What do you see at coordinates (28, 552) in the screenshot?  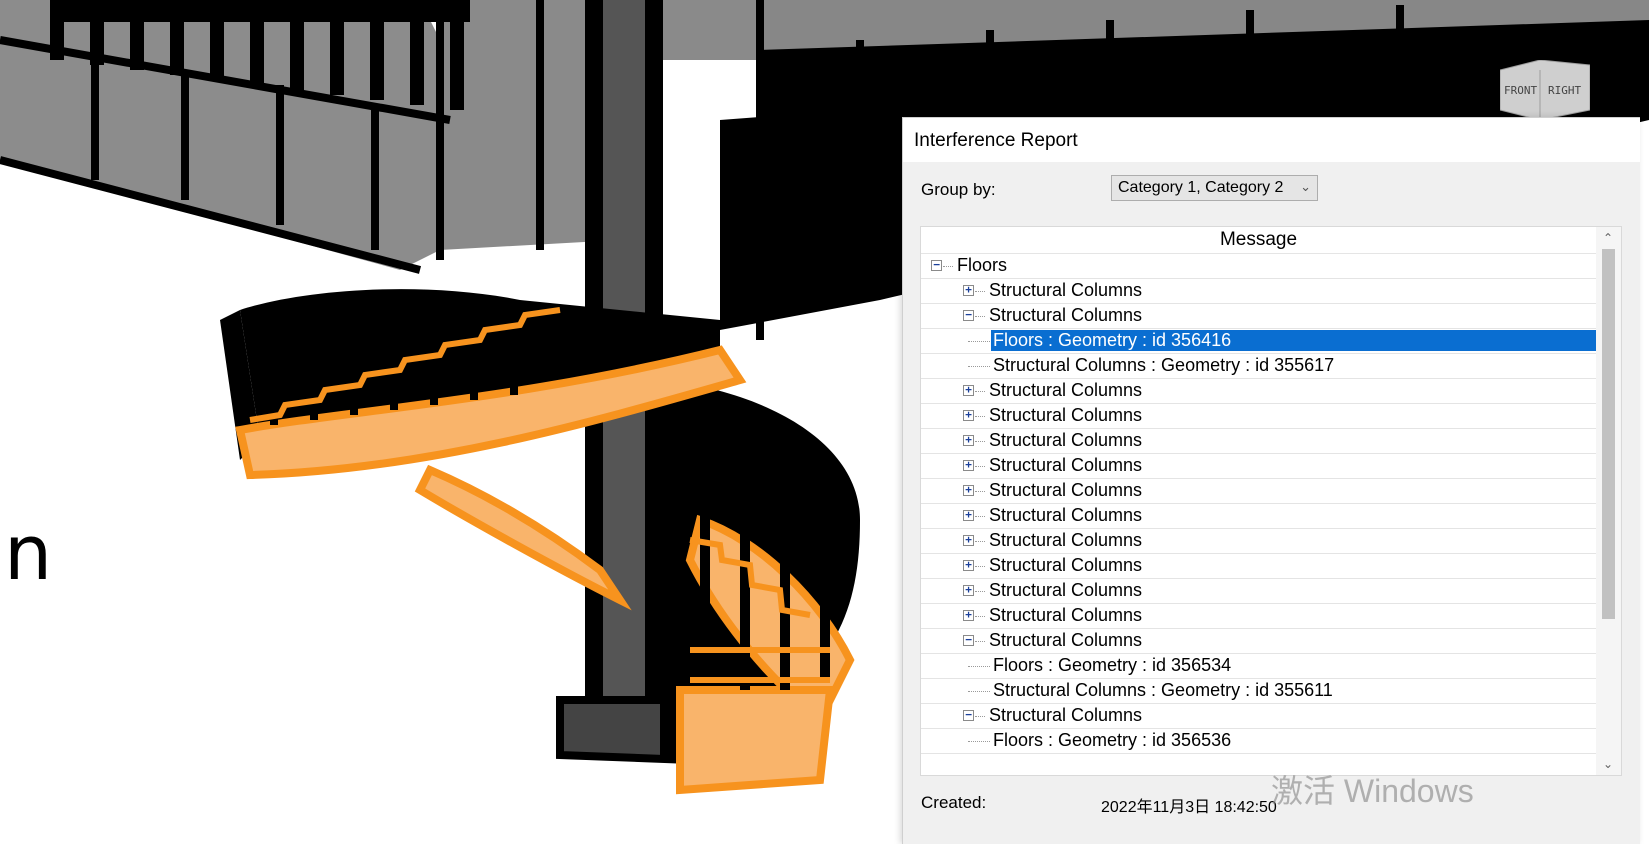 I see `viewport-partial-text: n` at bounding box center [28, 552].